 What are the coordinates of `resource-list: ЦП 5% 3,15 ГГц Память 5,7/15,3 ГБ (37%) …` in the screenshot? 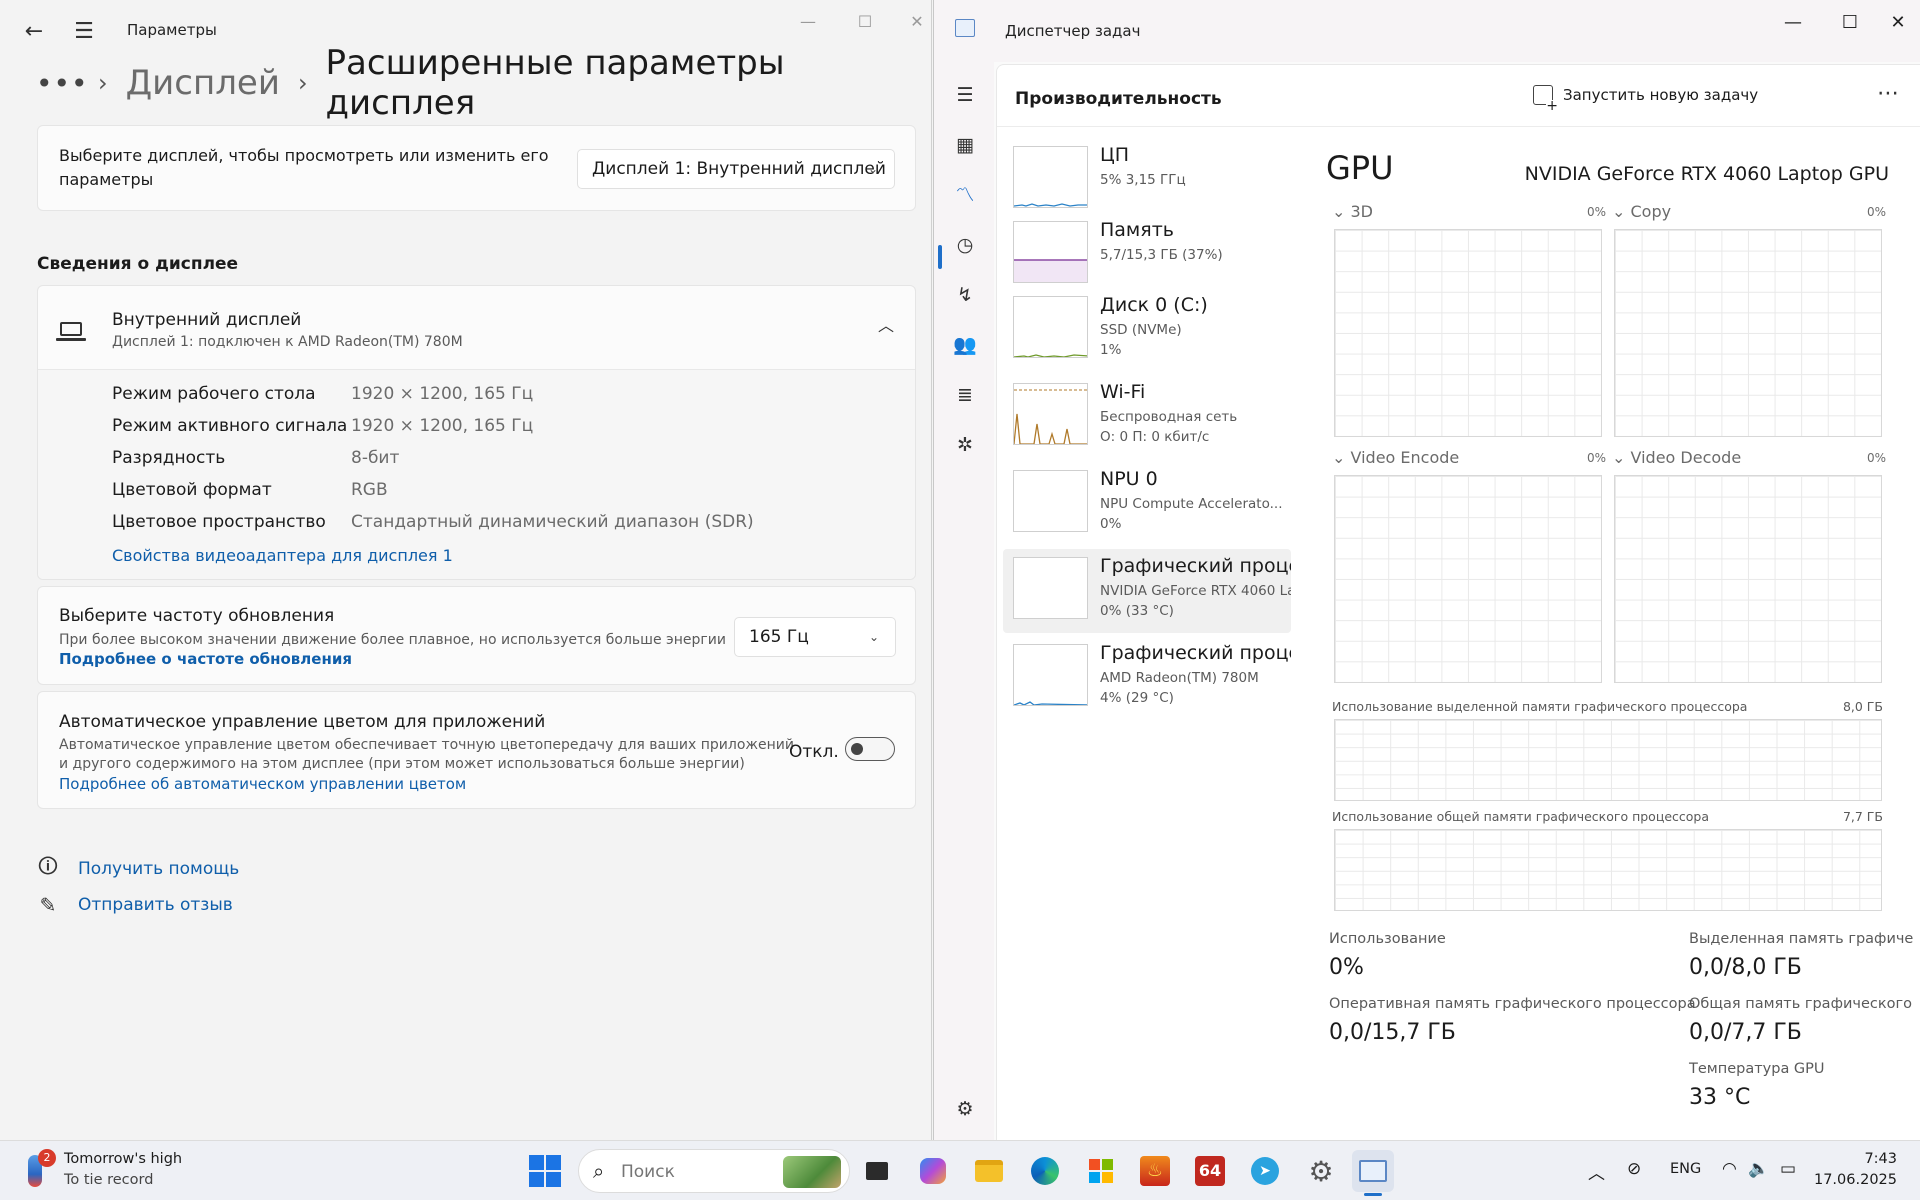 It's located at (1147, 427).